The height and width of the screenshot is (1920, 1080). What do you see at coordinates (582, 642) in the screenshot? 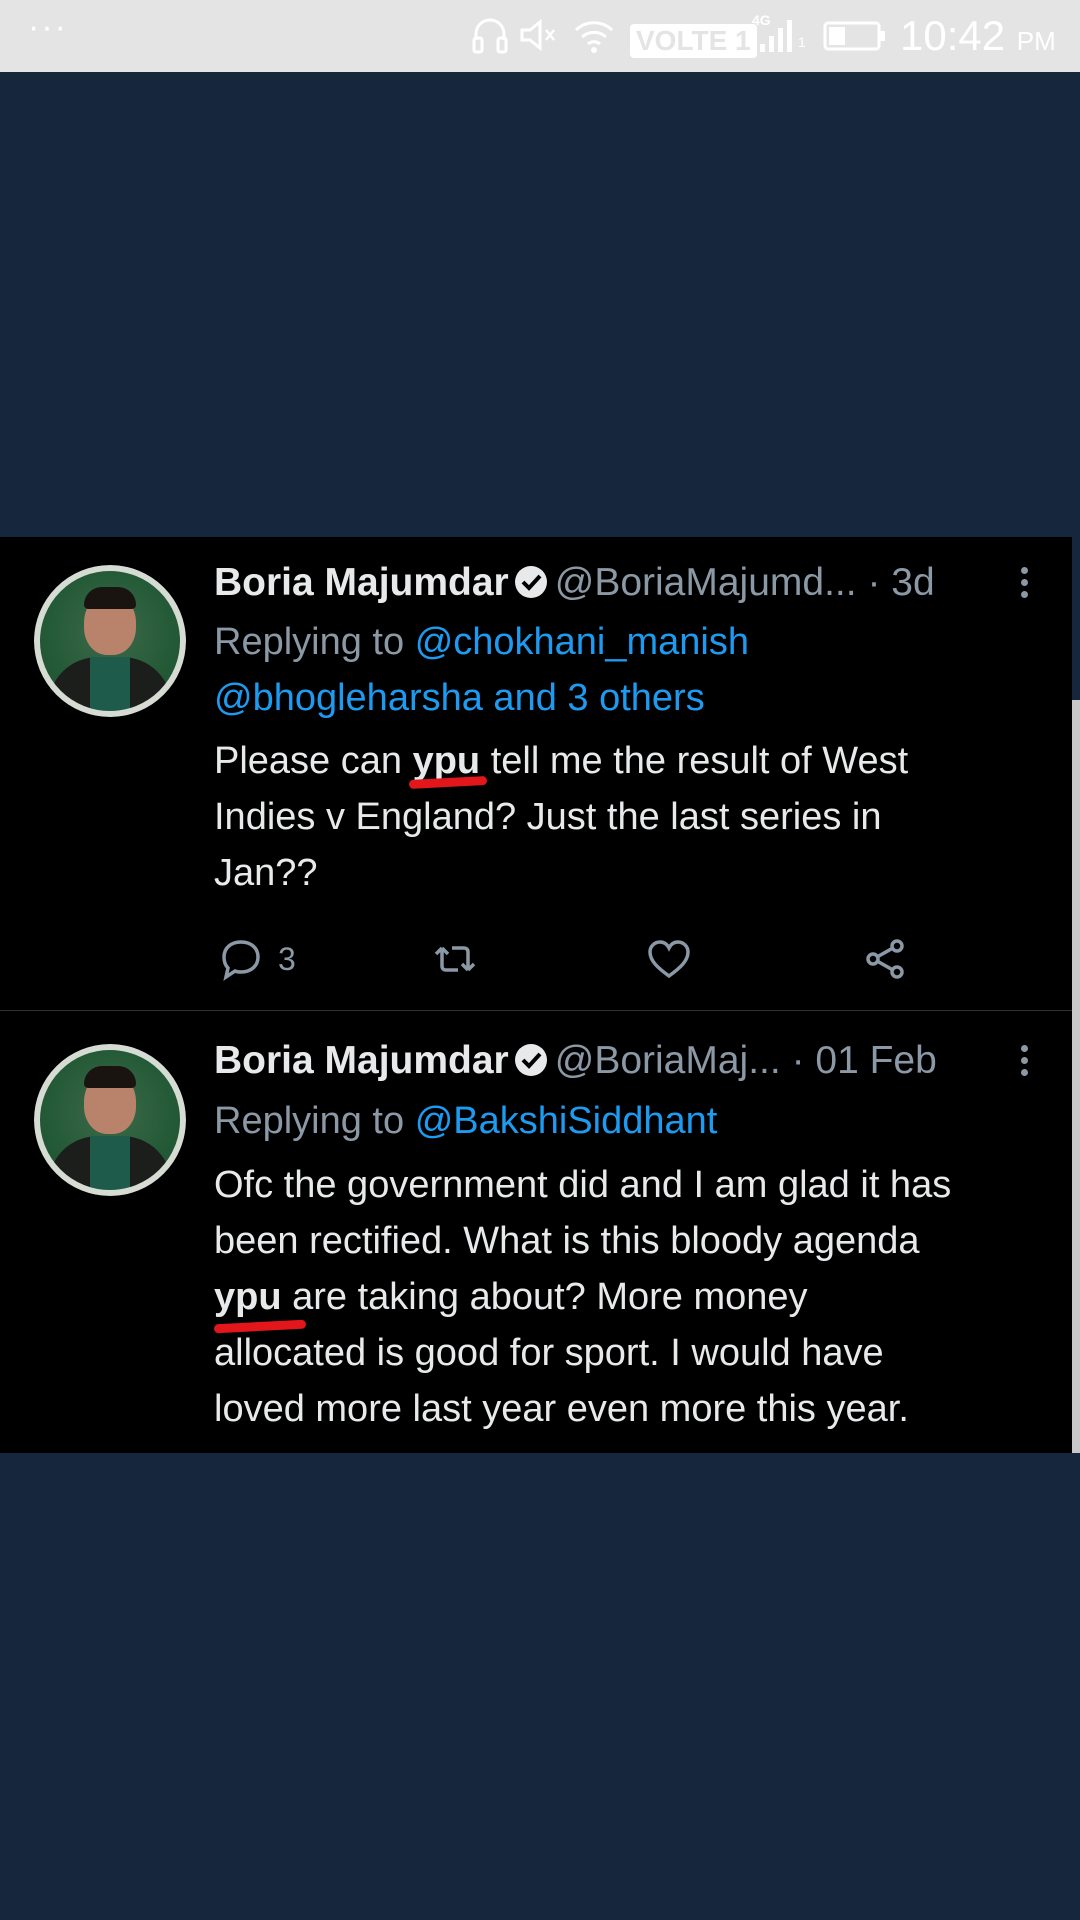
I see `mention-link: @chokhani_manish` at bounding box center [582, 642].